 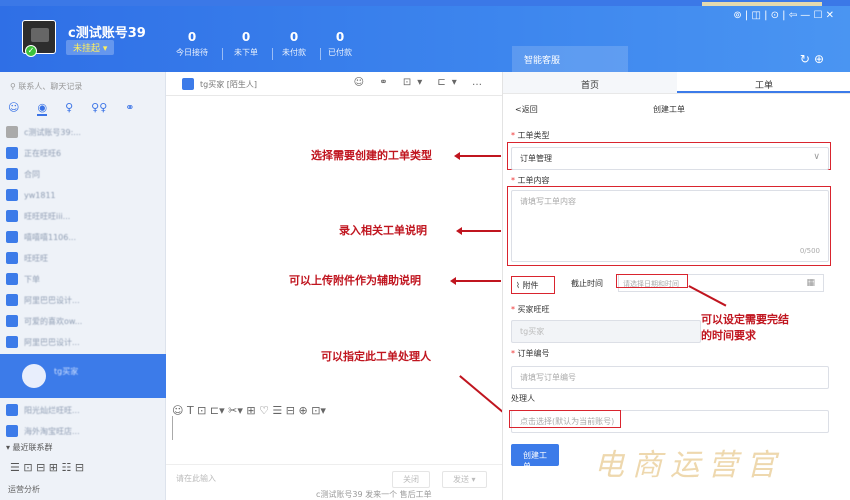 I want to click on ticket-type-label: * 工单类型, so click(x=530, y=135).